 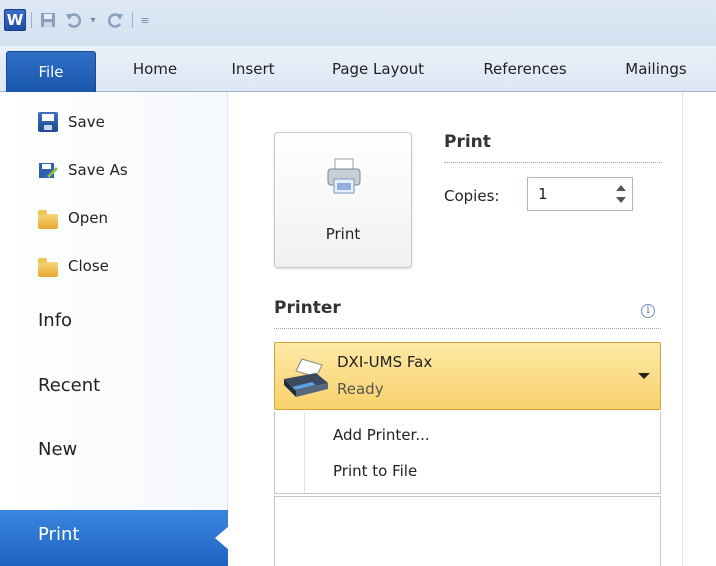 What do you see at coordinates (74, 20) in the screenshot?
I see `undo-icon` at bounding box center [74, 20].